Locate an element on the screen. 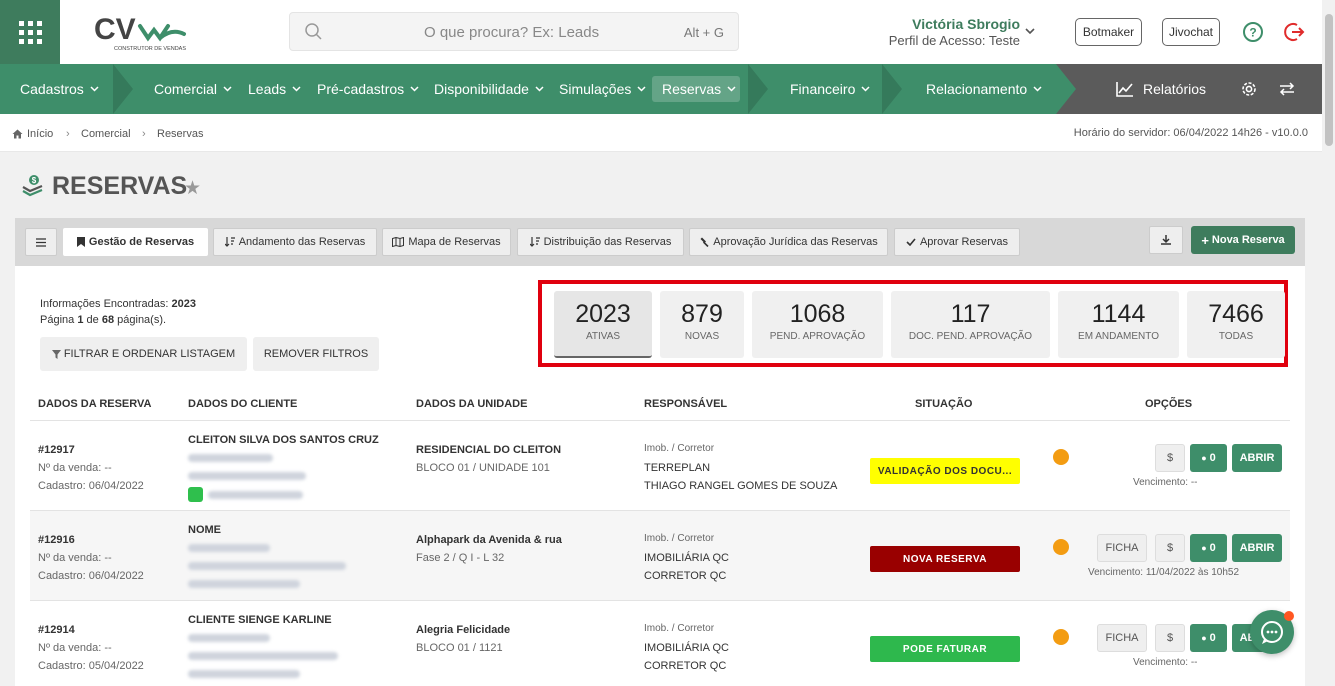  breadcrumb-home: Início is located at coordinates (40, 134).